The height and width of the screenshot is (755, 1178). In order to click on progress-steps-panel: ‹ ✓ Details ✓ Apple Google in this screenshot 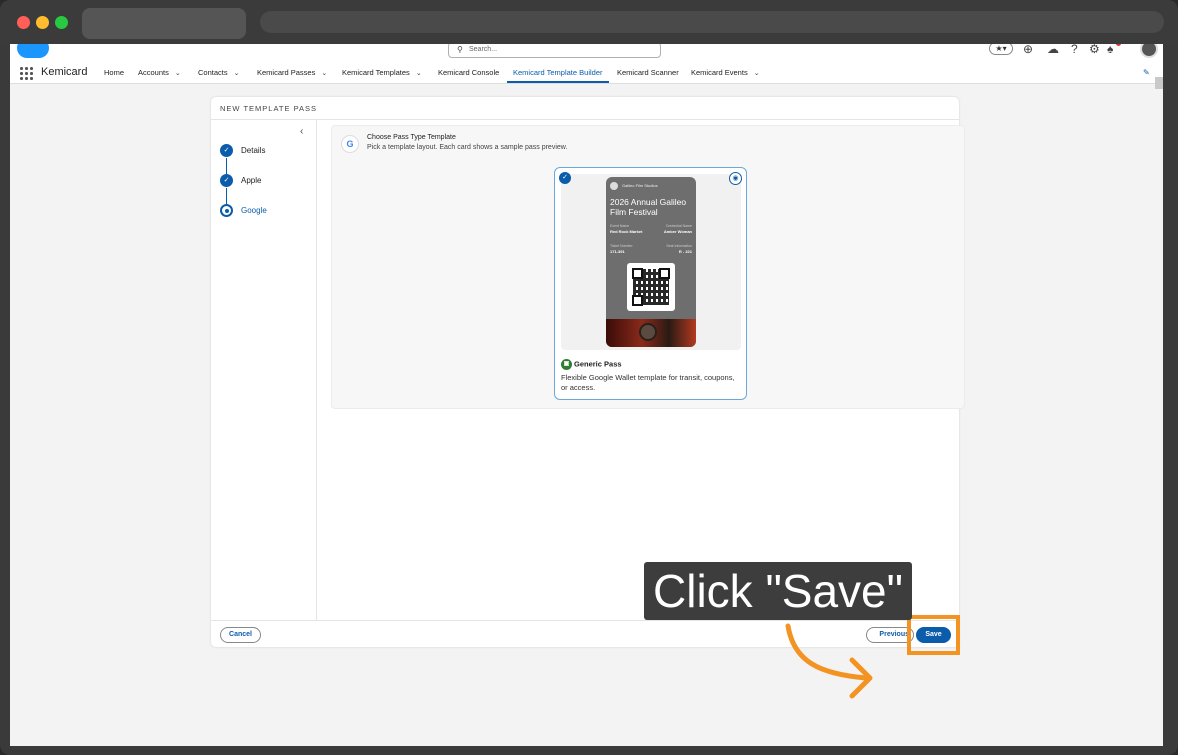, I will do `click(264, 370)`.